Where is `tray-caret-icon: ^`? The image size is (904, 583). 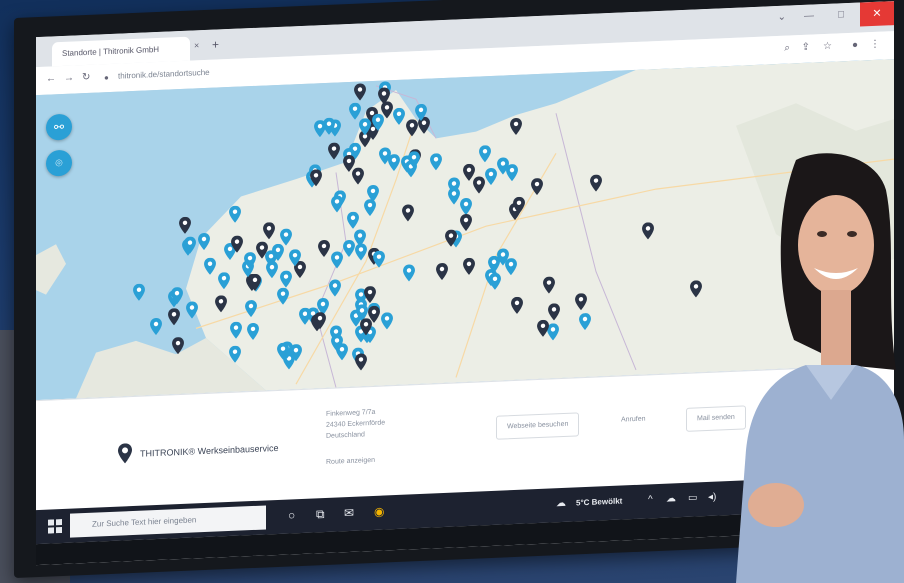
tray-caret-icon: ^ is located at coordinates (650, 499).